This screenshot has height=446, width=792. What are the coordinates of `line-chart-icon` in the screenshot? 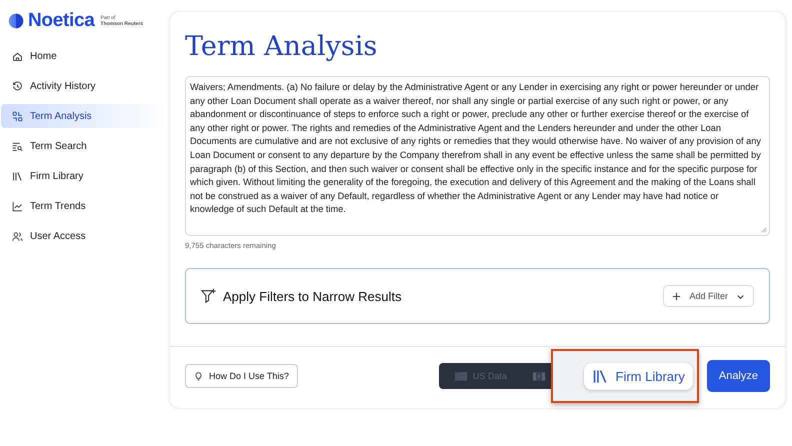 It's located at (17, 206).